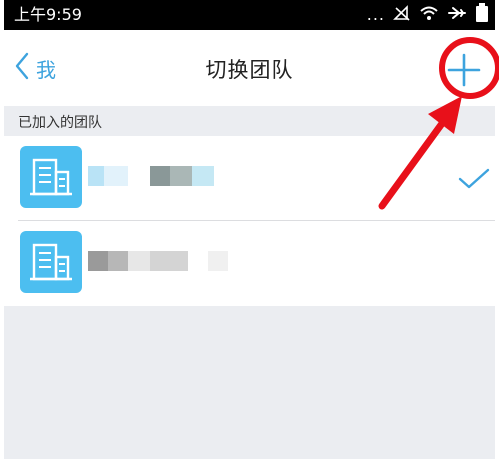 This screenshot has width=499, height=459. I want to click on add-team-button, so click(464, 70).